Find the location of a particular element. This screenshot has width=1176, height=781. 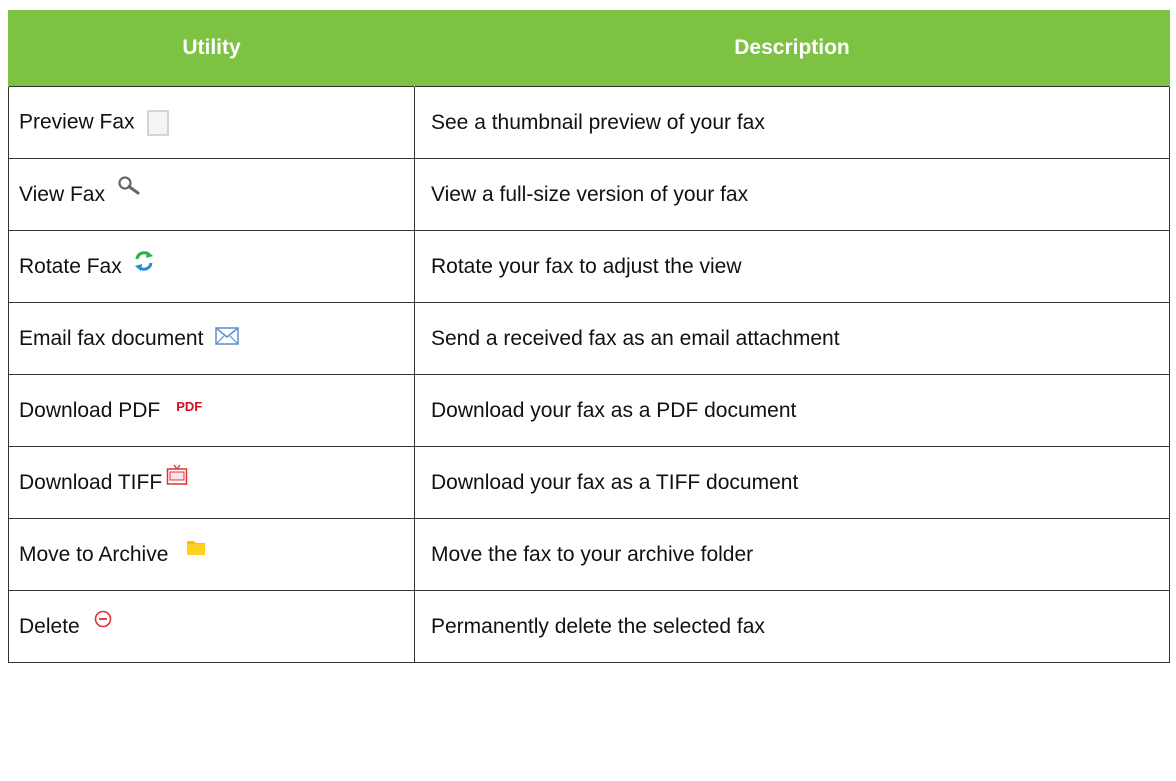

utility-label: Email fax document is located at coordinates (111, 338).